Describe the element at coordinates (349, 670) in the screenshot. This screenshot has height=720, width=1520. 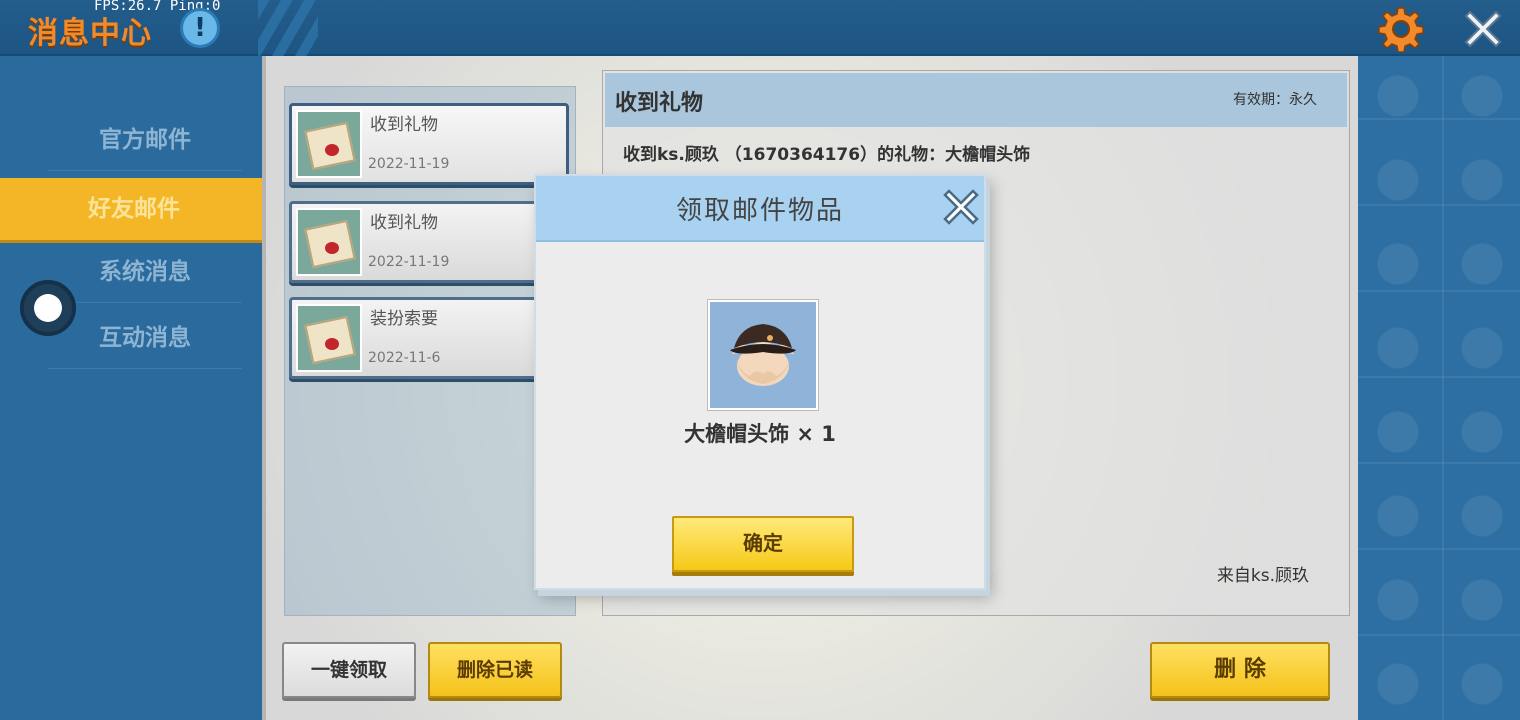
I see `claim-all-button: 一键领取` at that location.